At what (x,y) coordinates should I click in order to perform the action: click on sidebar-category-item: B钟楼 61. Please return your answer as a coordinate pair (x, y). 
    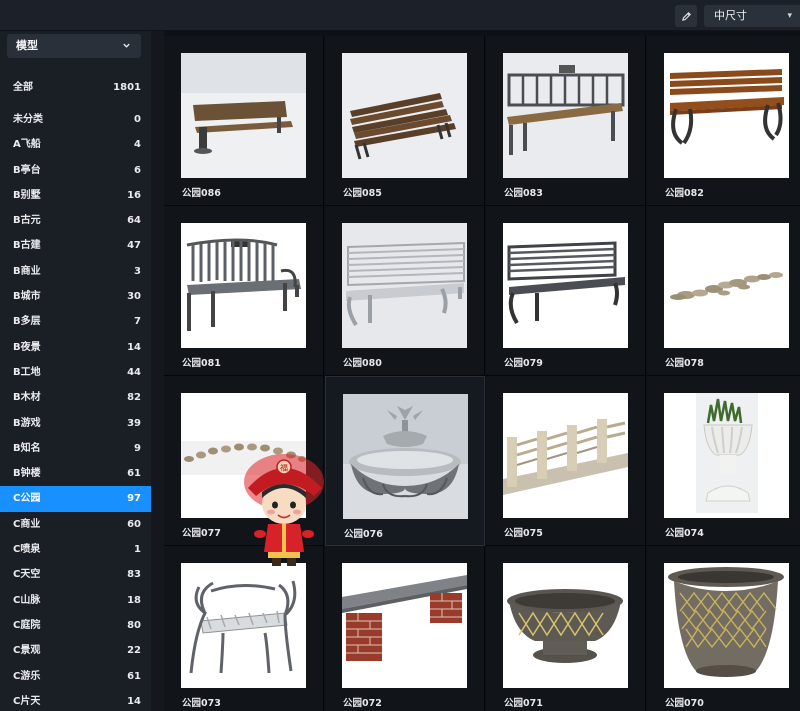
    Looking at the image, I should click on (75, 473).